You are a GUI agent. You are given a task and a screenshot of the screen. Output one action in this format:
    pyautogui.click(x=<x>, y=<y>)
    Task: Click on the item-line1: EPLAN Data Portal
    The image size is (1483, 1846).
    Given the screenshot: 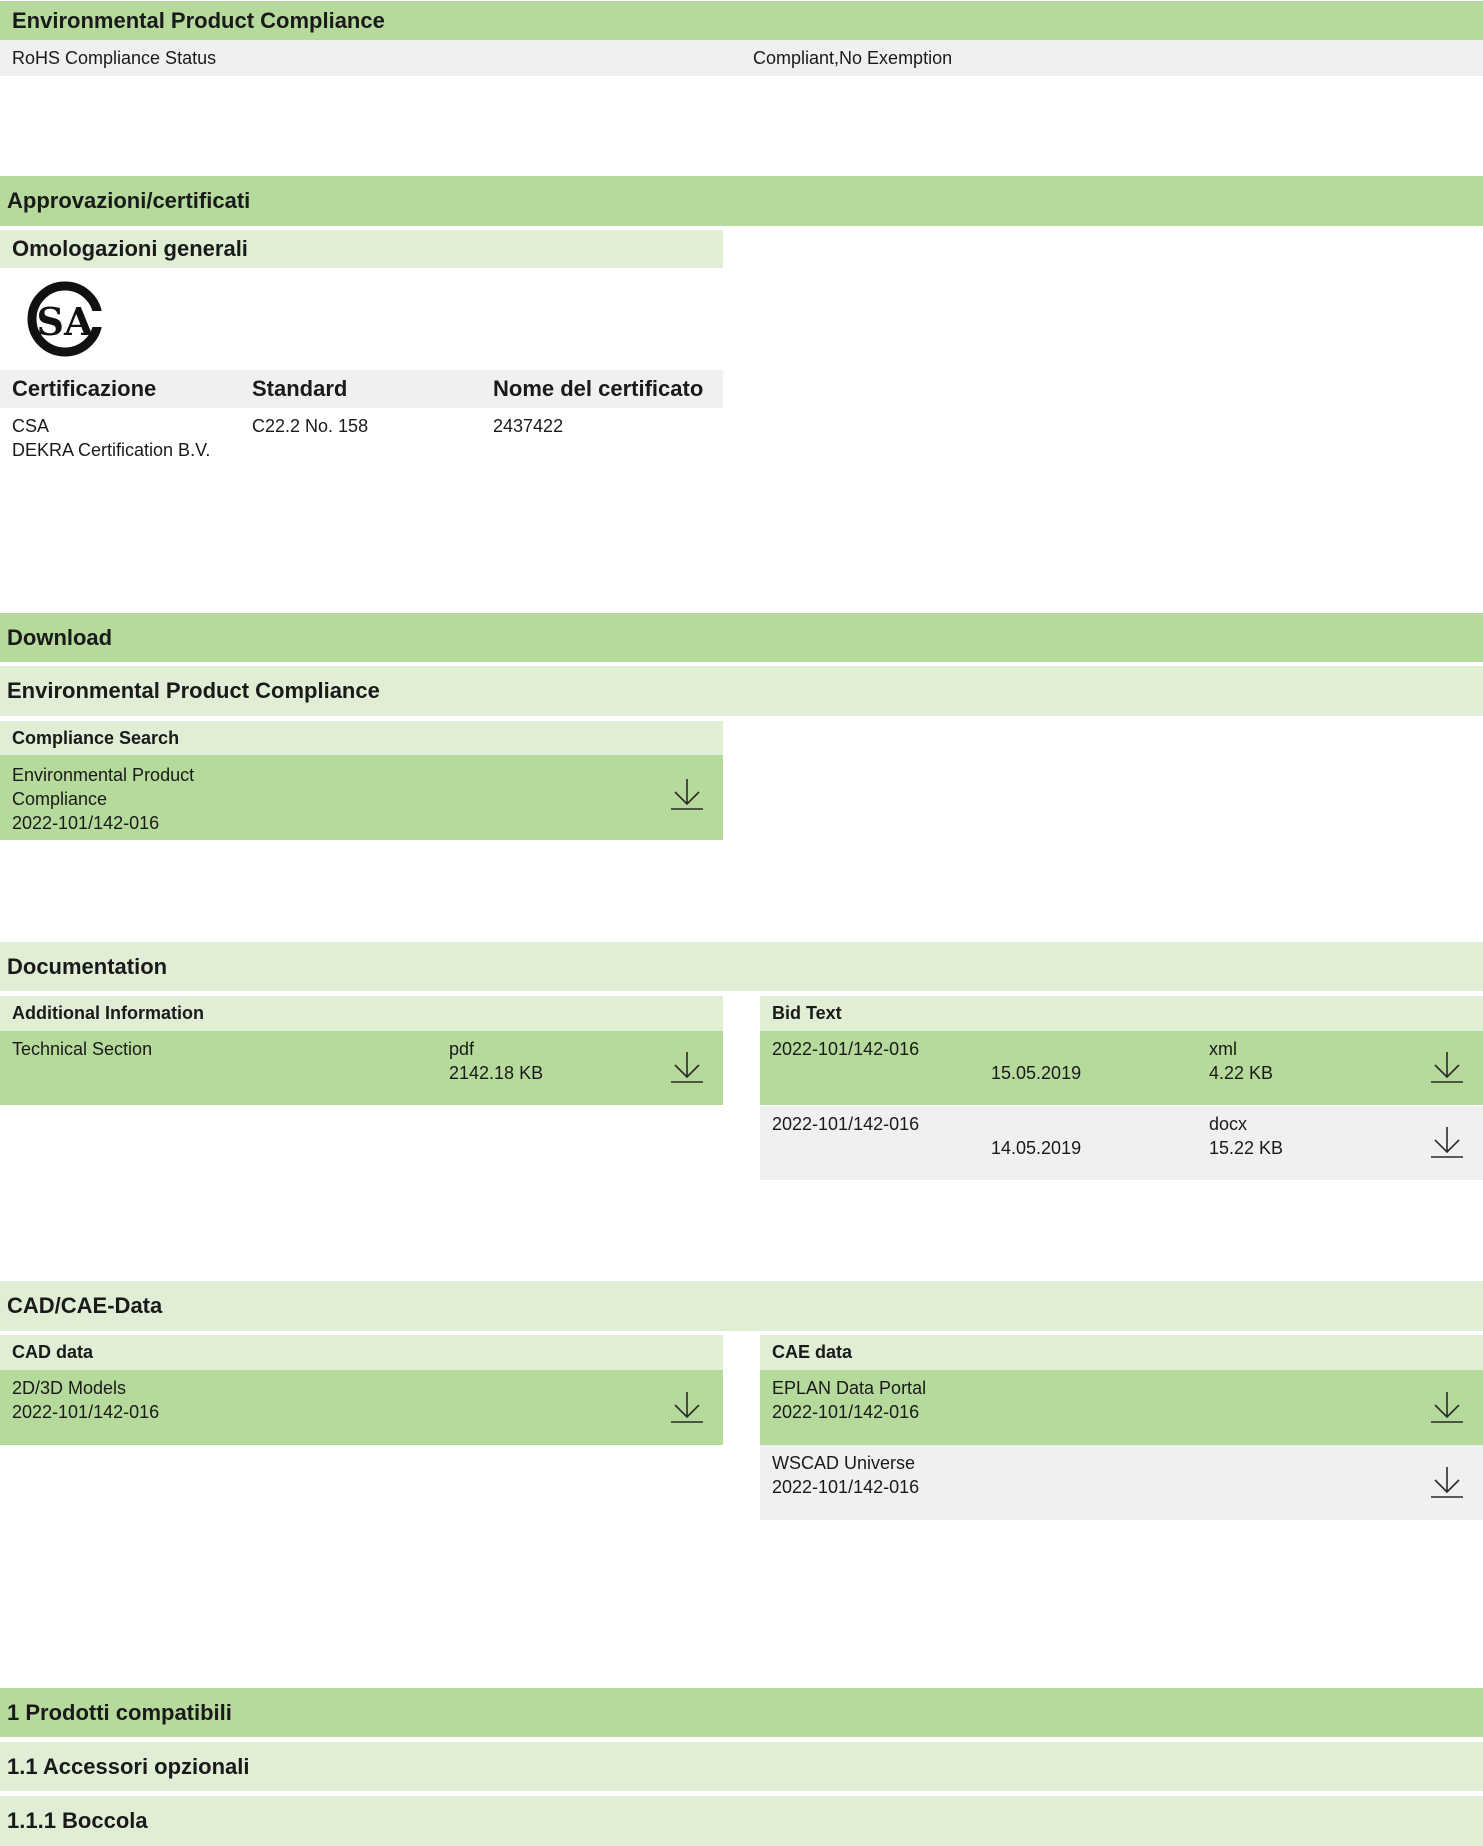 What is the action you would take?
    pyautogui.click(x=849, y=1388)
    